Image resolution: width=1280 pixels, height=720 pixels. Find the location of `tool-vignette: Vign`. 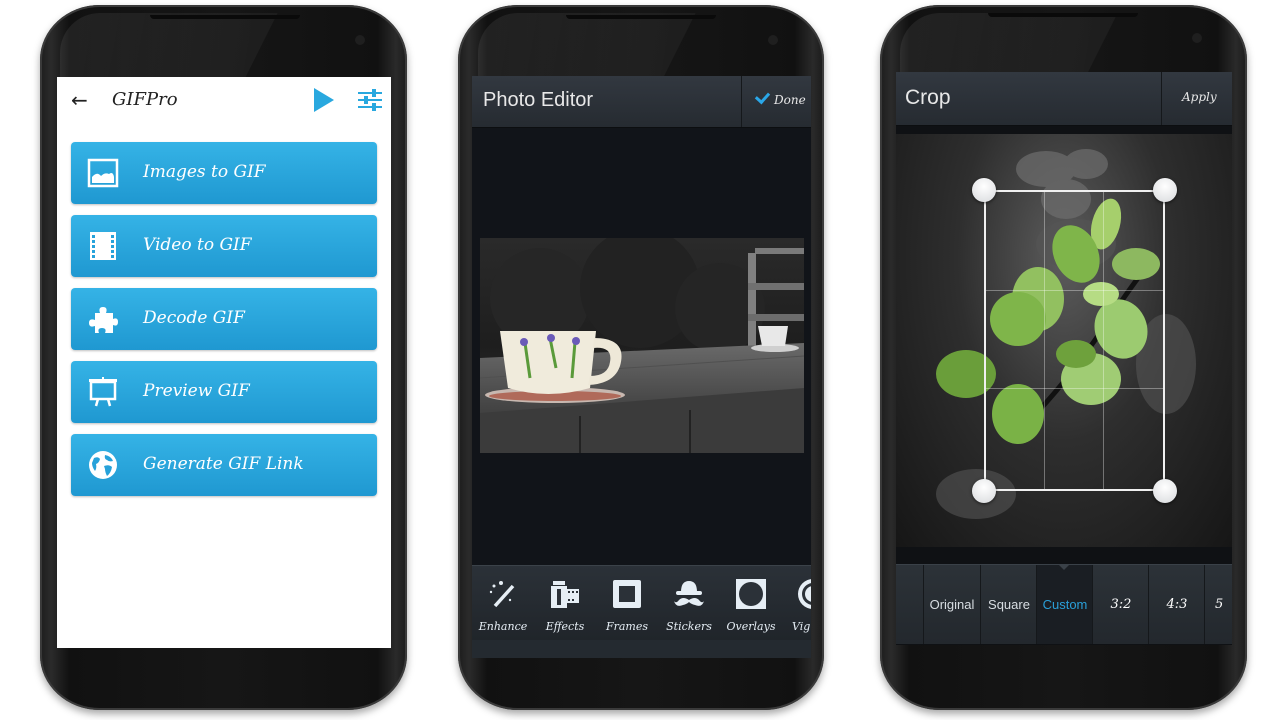

tool-vignette: Vign is located at coordinates (796, 603).